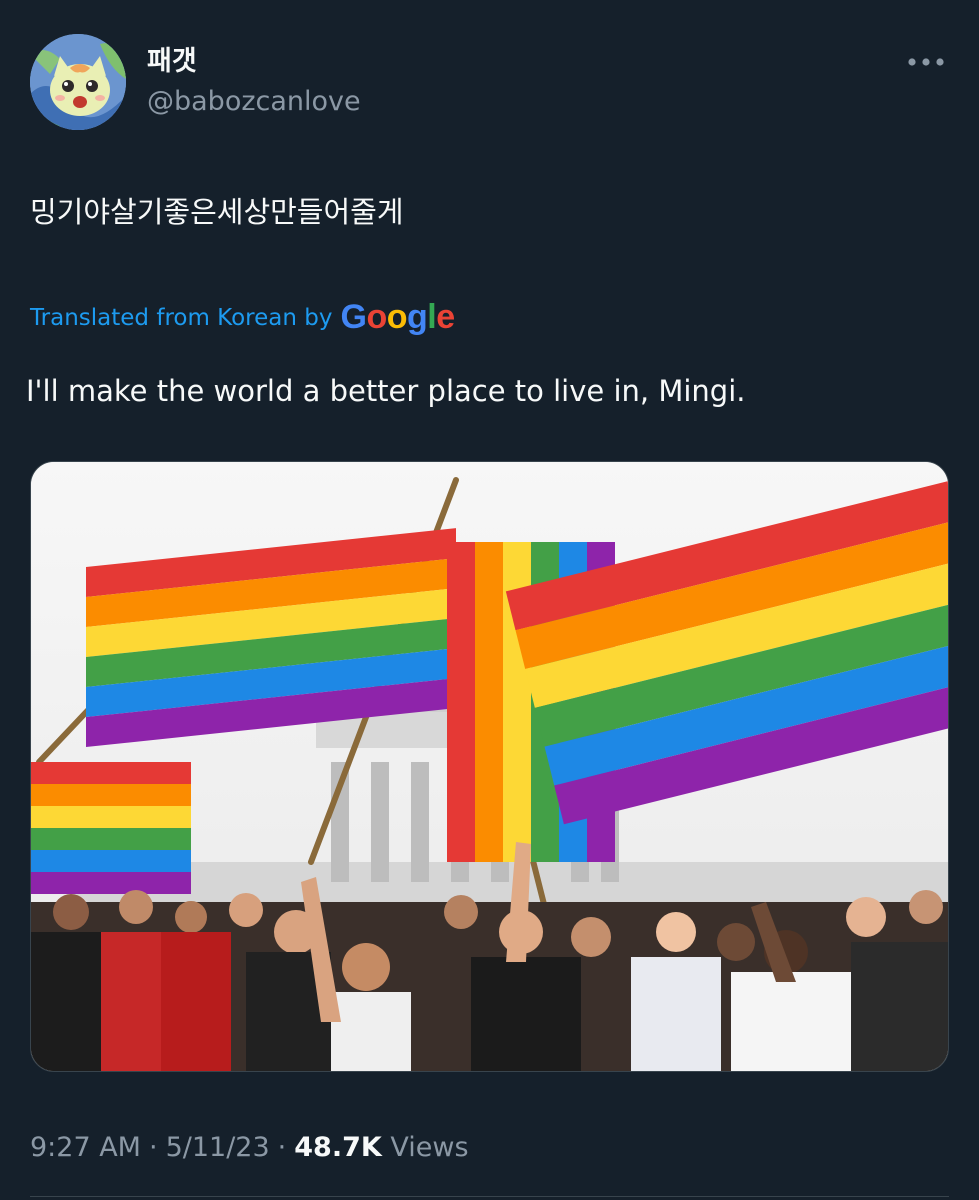  What do you see at coordinates (85, 1147) in the screenshot?
I see `tweet-time: 9:27 AM` at bounding box center [85, 1147].